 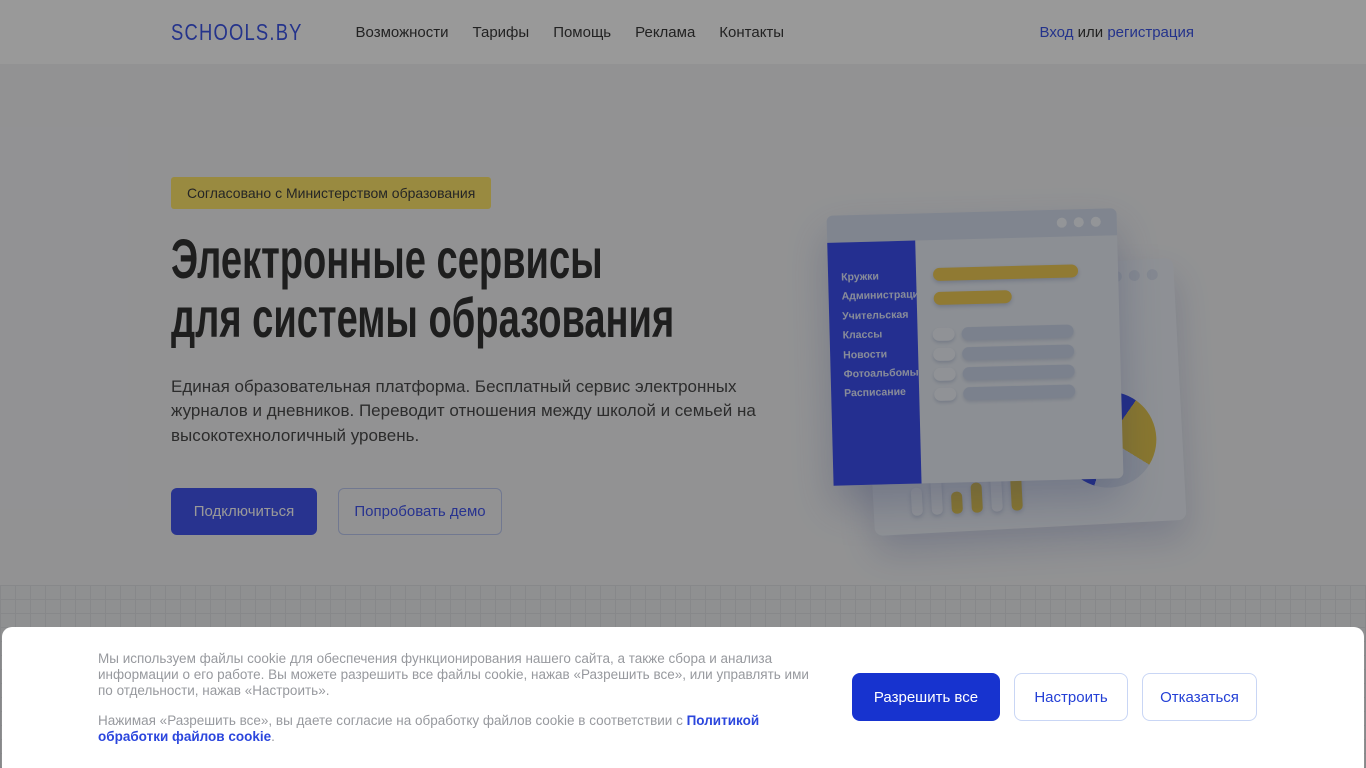 What do you see at coordinates (1071, 697) in the screenshot?
I see `configure-cookies-button: Настроить` at bounding box center [1071, 697].